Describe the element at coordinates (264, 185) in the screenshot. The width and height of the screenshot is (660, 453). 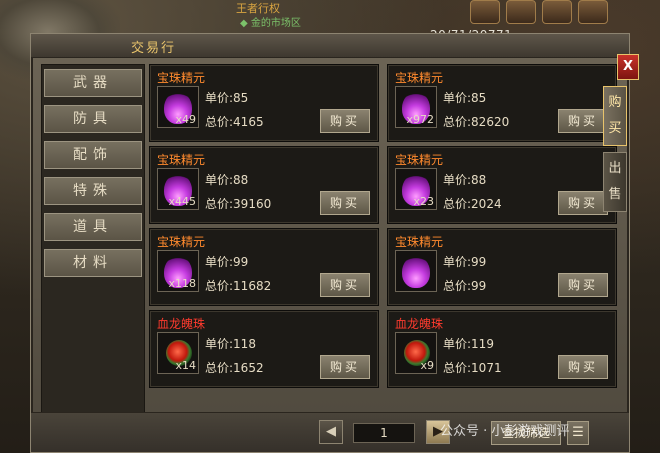
I see `listing-item: 宝珠精元 x445 单价:88 总价:39160 购买` at that location.